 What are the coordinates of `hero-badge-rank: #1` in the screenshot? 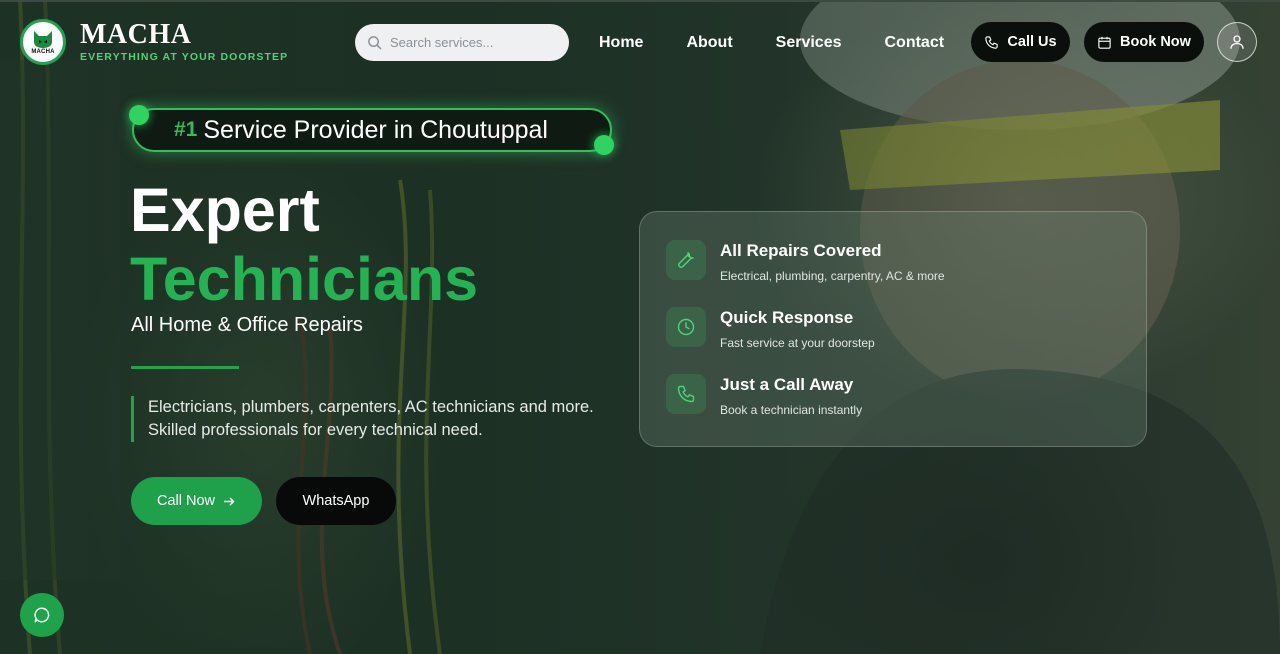 It's located at (186, 129).